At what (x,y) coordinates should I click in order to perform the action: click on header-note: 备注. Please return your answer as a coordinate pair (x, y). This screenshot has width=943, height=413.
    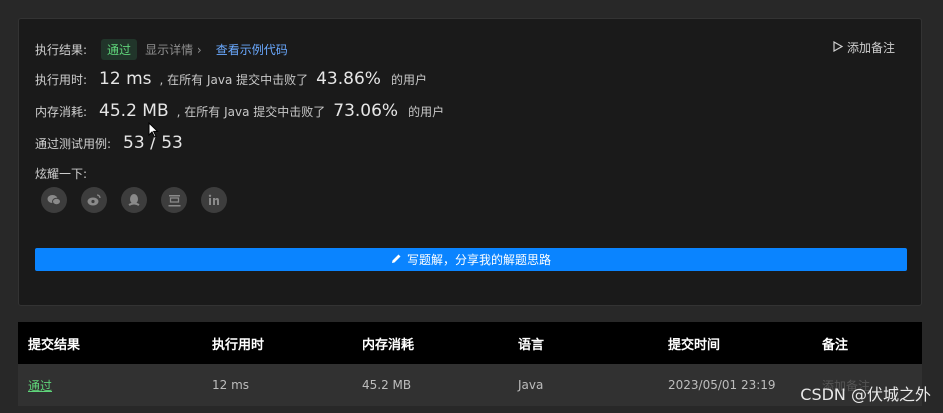
    Looking at the image, I should click on (867, 343).